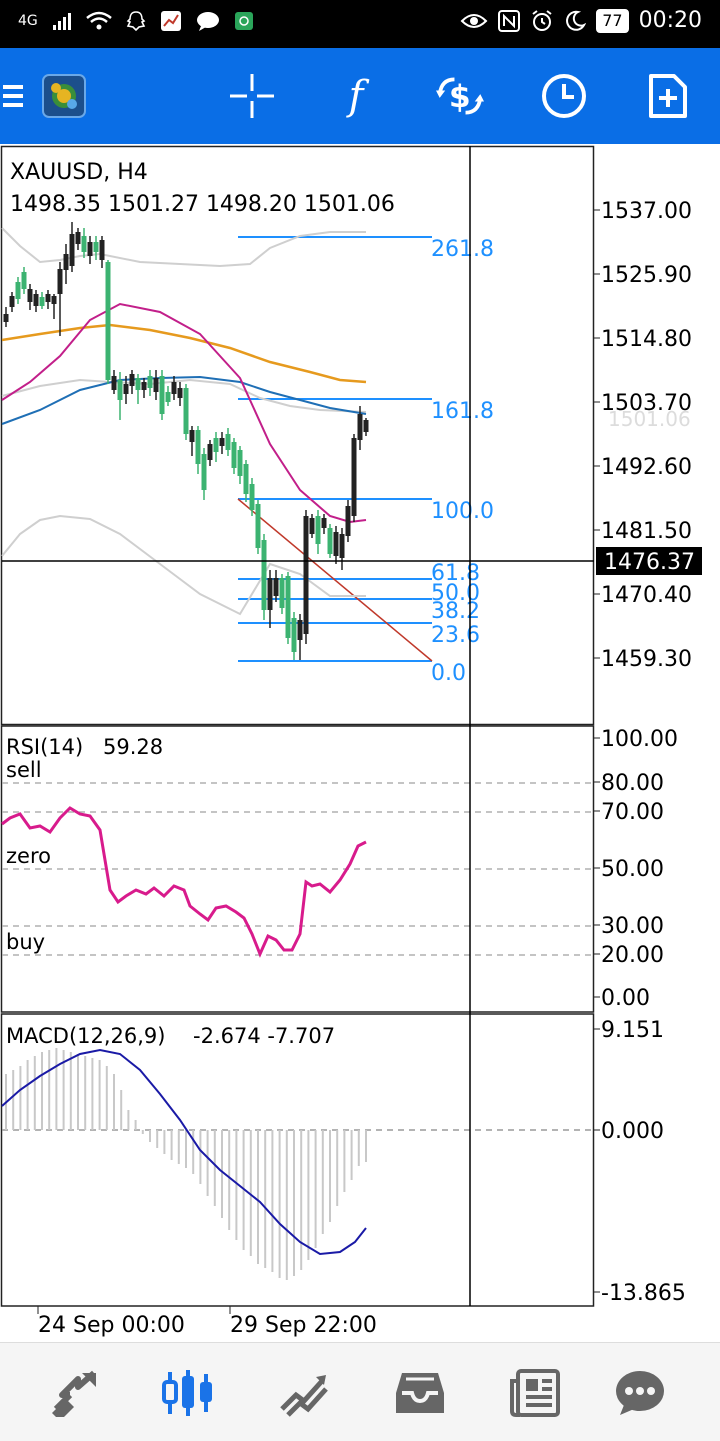 Image resolution: width=720 pixels, height=1441 pixels. What do you see at coordinates (462, 511) in the screenshot?
I see `fib-level-label: 100.0` at bounding box center [462, 511].